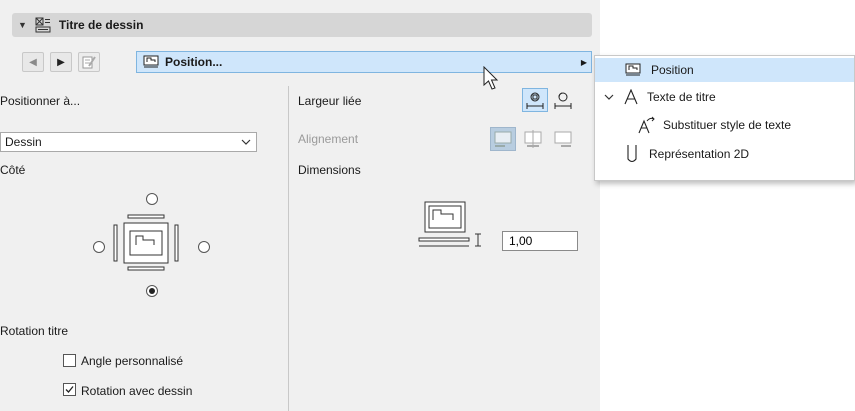  I want to click on align-right-icon, so click(563, 139).